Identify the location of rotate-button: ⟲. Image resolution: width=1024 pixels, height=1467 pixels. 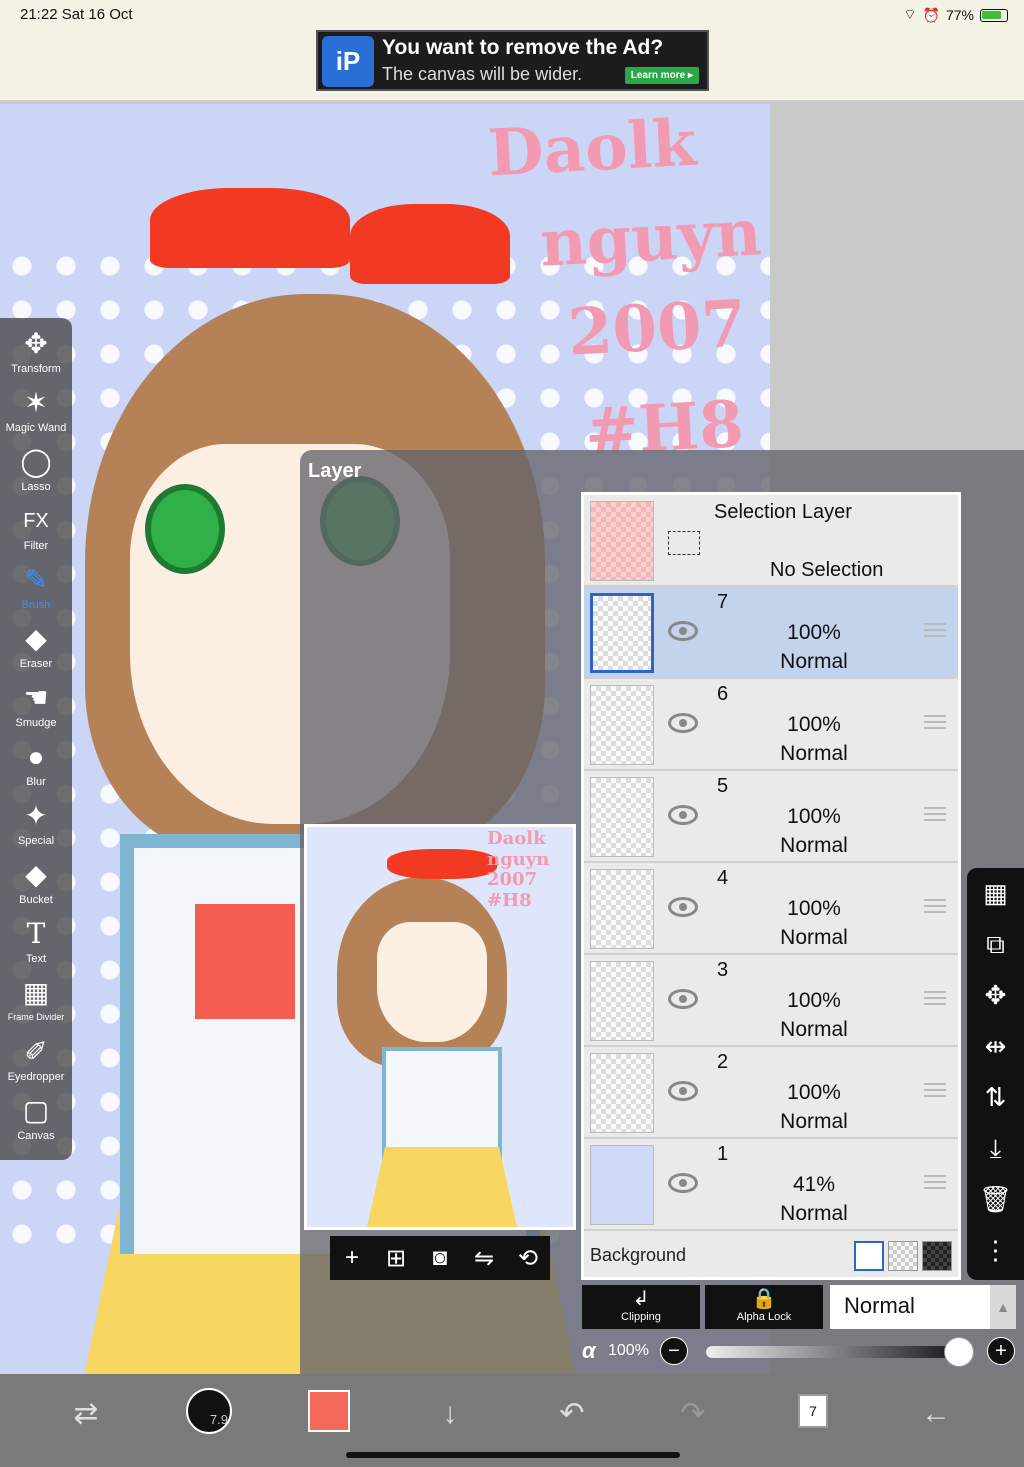
(528, 1258).